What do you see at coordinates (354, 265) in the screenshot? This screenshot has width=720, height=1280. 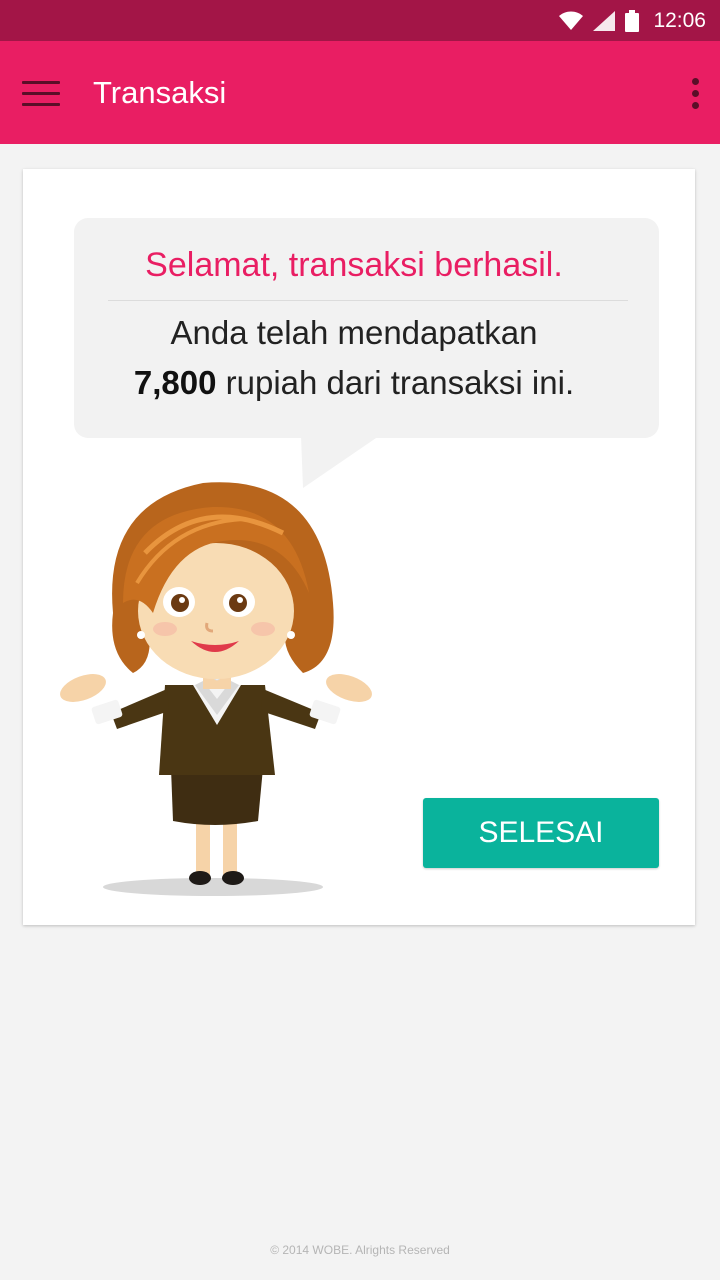 I see `success-message: Selamat, transaksi berhasil.` at bounding box center [354, 265].